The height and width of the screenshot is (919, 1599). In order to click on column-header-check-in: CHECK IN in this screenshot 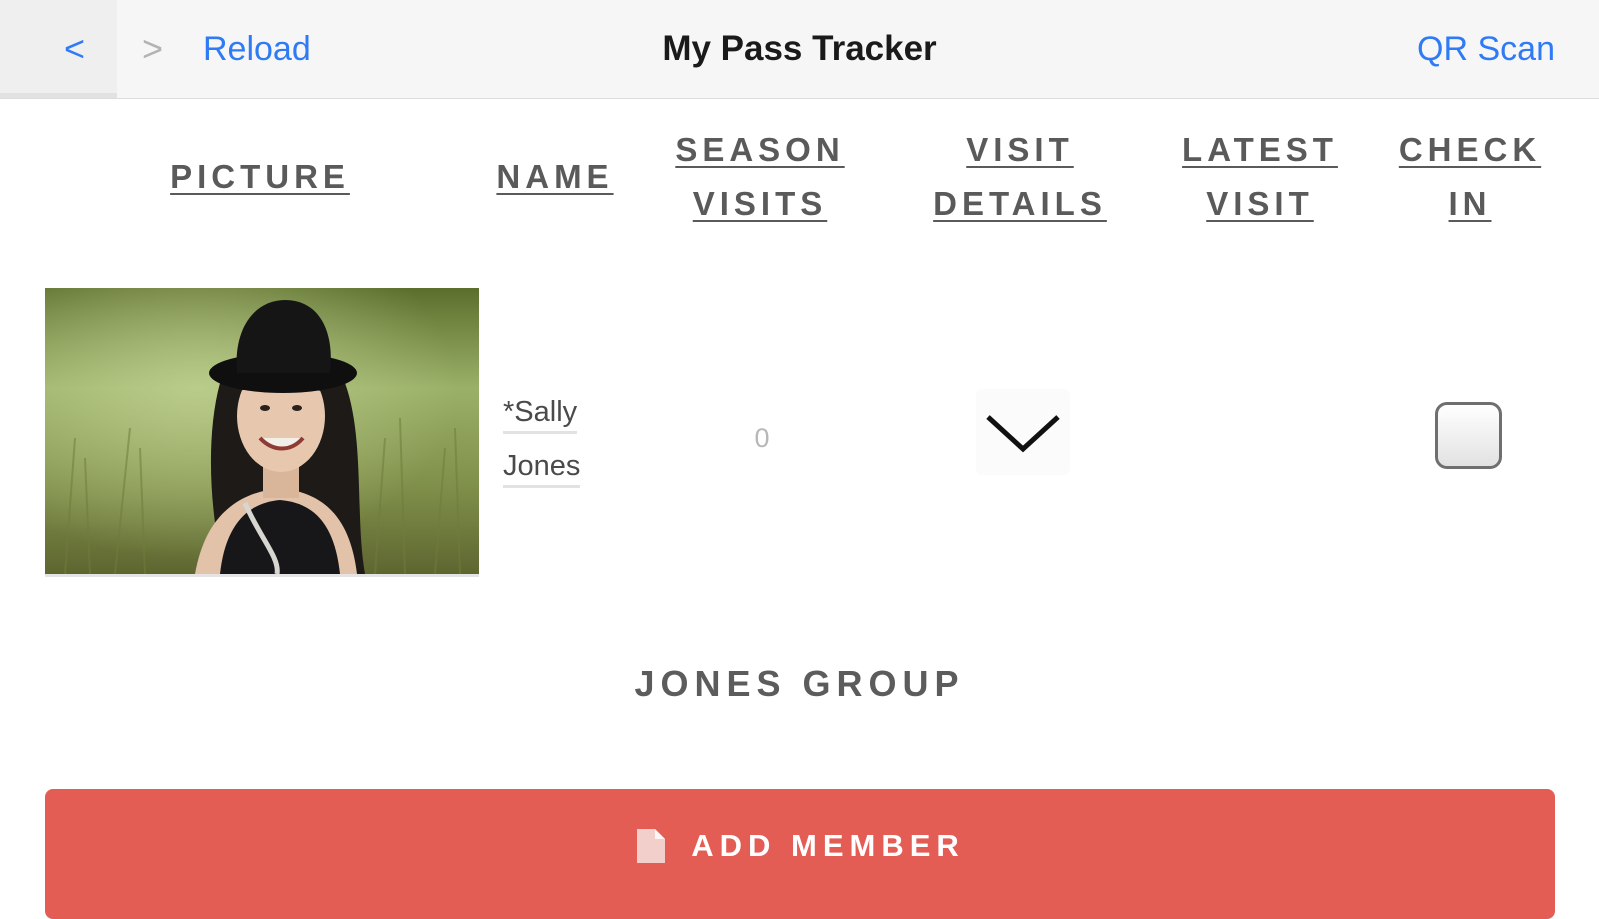, I will do `click(1470, 177)`.